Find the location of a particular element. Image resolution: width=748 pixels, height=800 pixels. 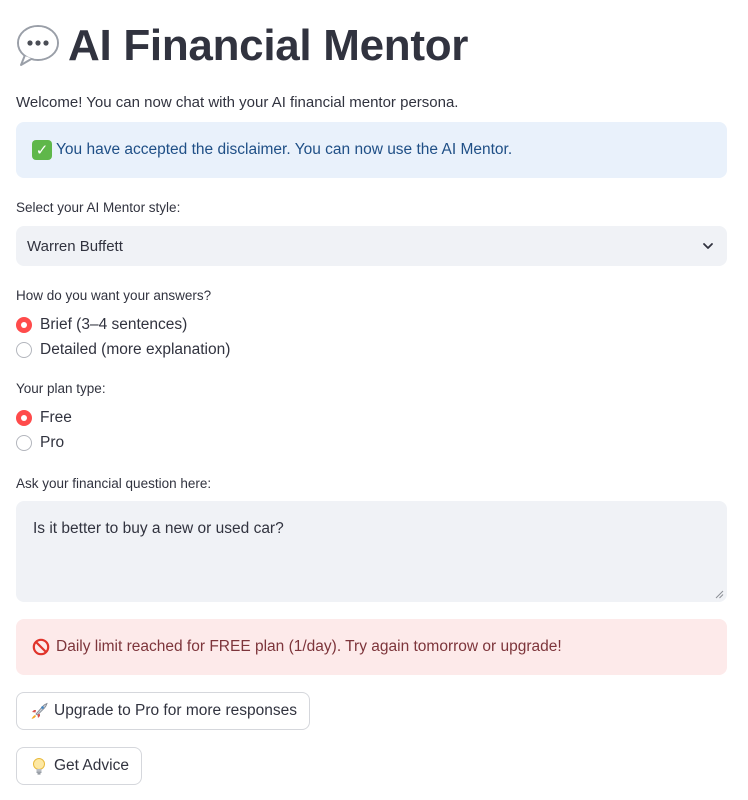

light-bulb-icon is located at coordinates (39, 766).